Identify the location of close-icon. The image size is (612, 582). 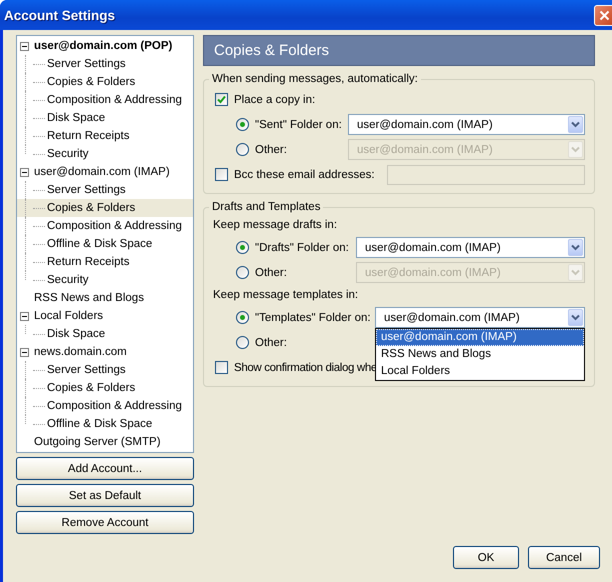
(604, 15).